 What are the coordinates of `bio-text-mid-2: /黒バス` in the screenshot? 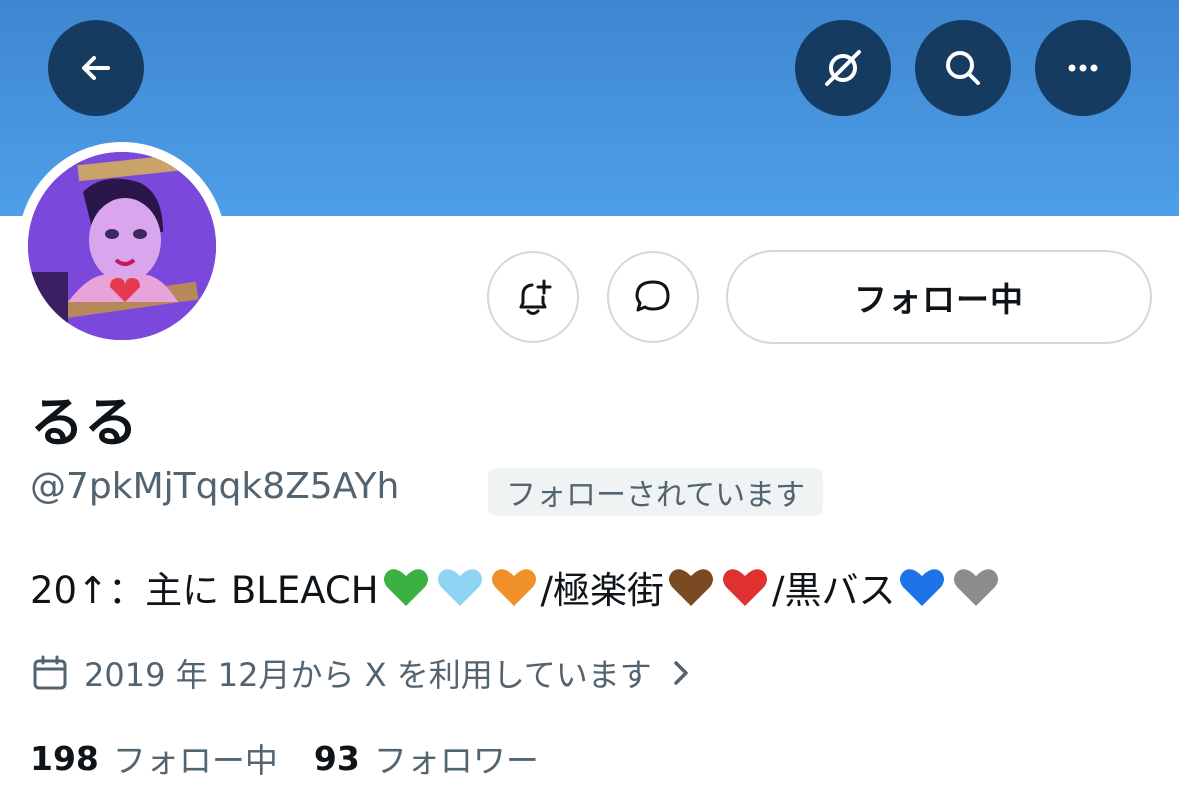 It's located at (834, 590).